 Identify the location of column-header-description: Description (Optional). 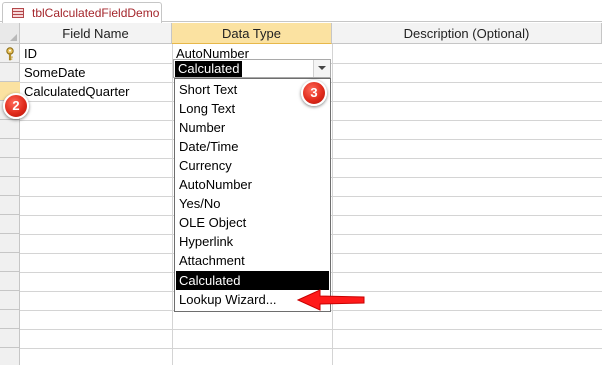
(467, 33).